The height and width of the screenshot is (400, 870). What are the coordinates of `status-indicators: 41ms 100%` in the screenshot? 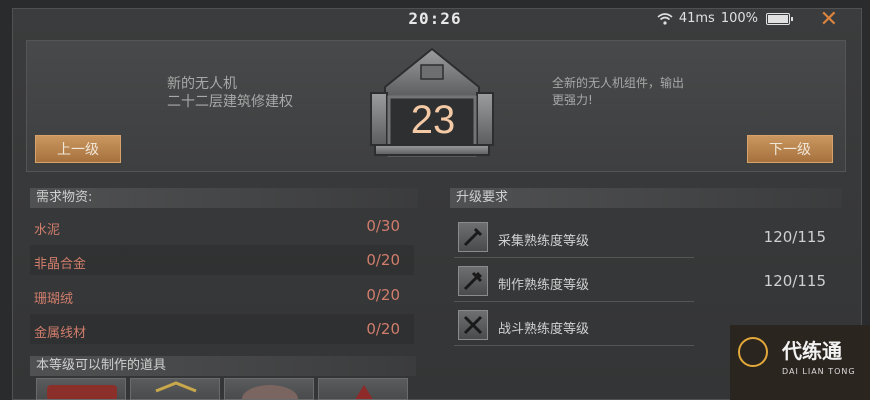 It's located at (725, 18).